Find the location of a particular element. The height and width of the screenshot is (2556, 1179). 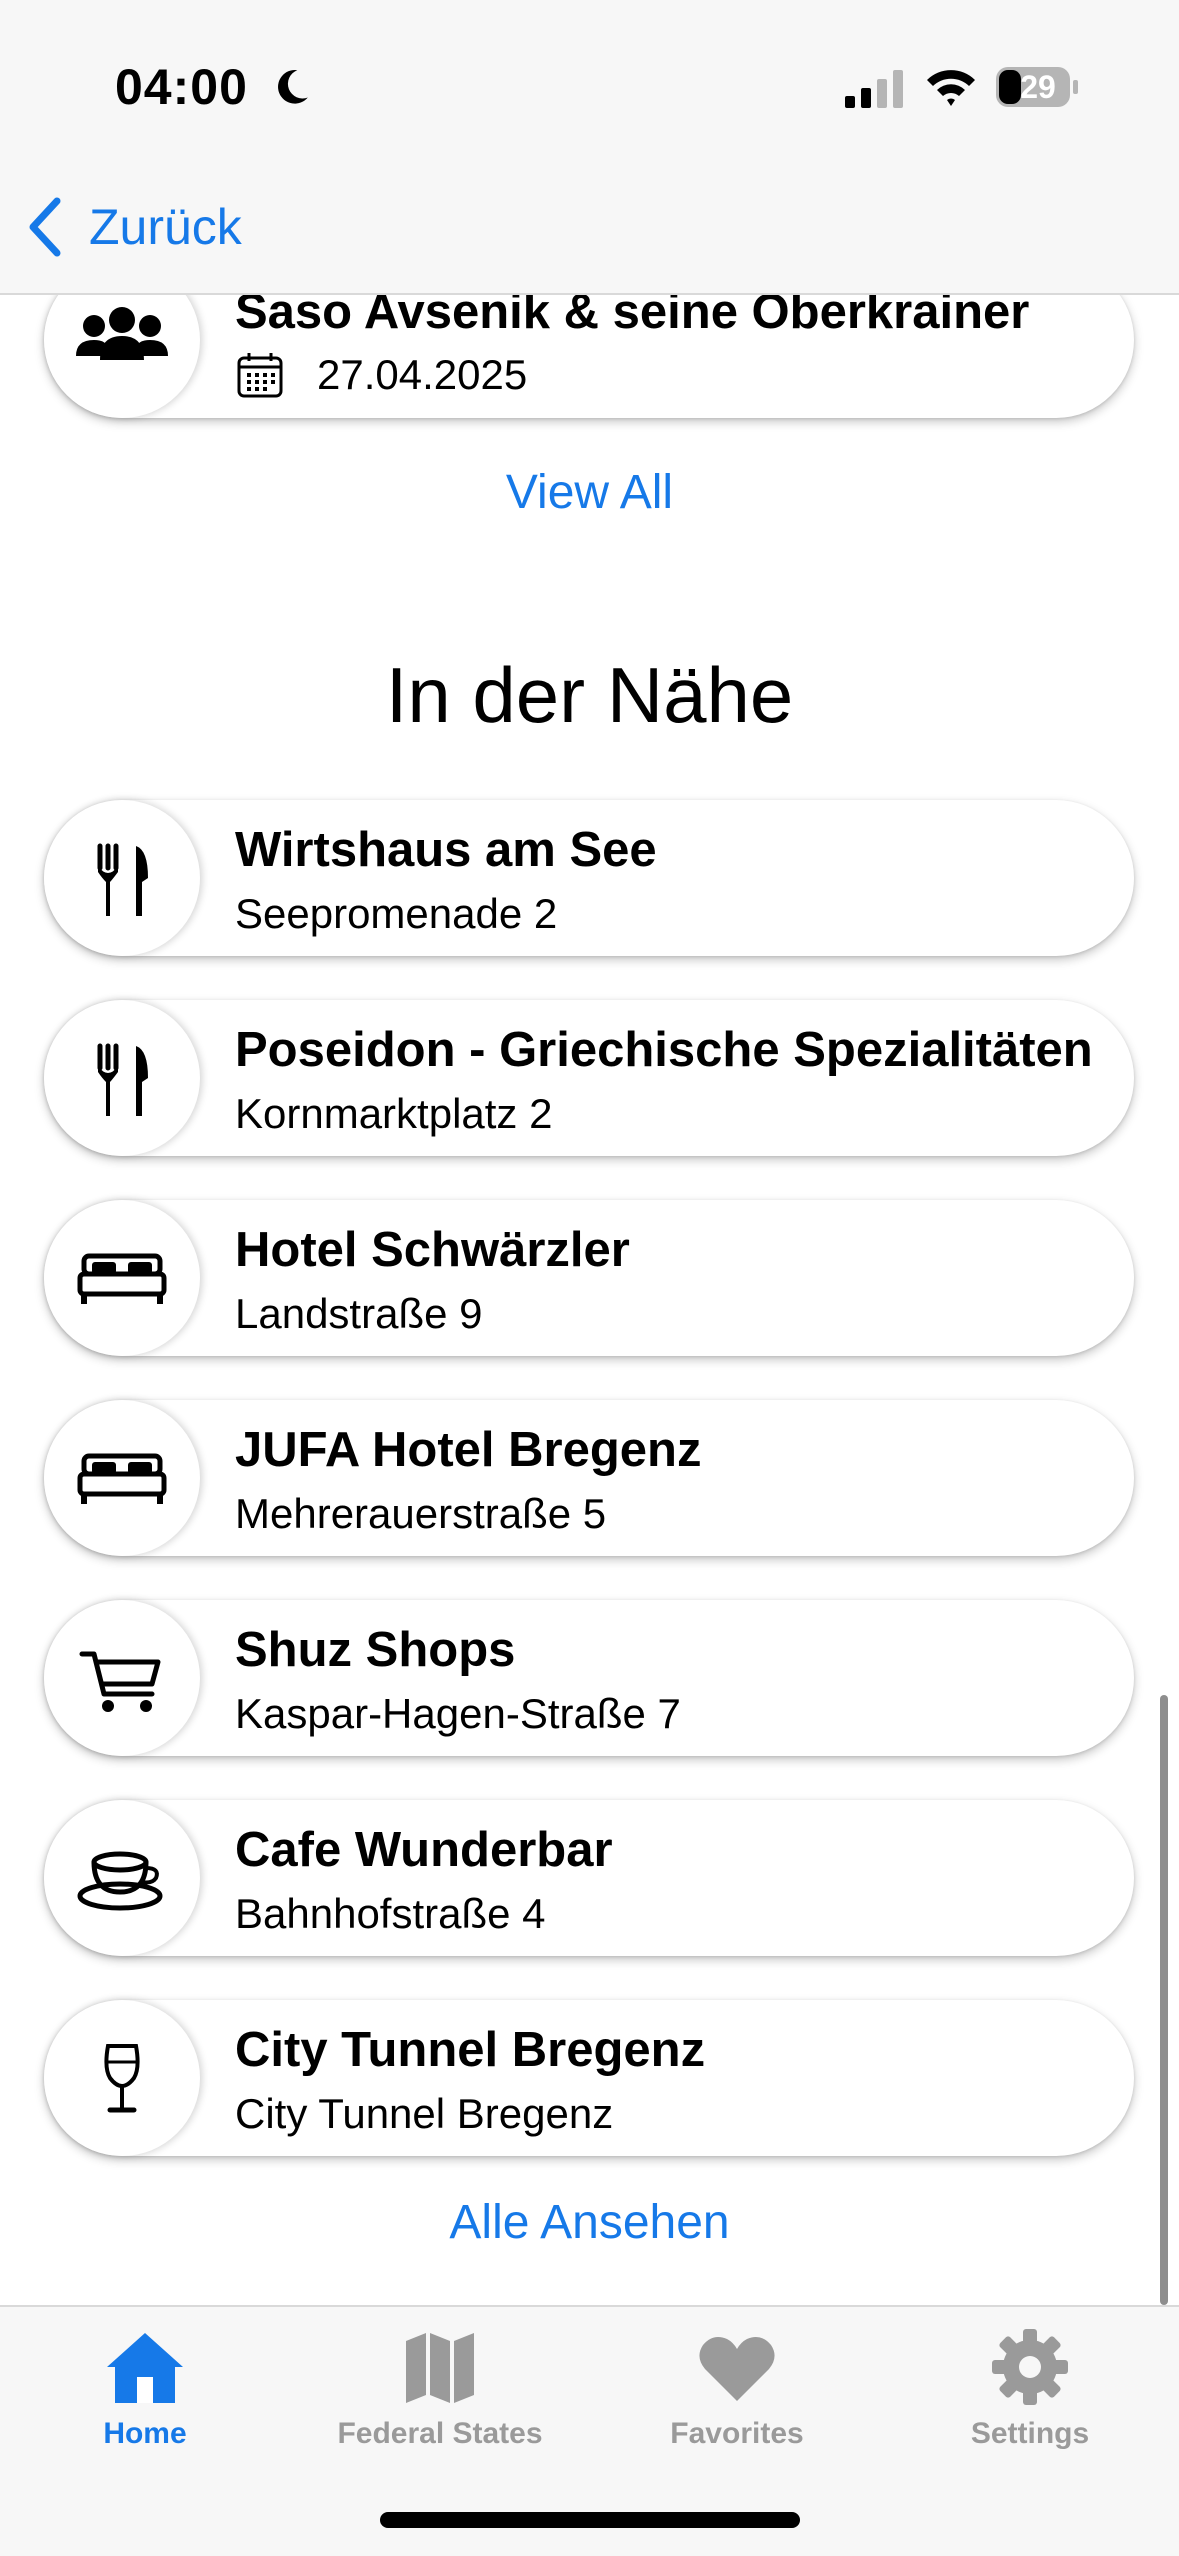

nearby-item-address: Seepromenade 2 is located at coordinates (396, 913).